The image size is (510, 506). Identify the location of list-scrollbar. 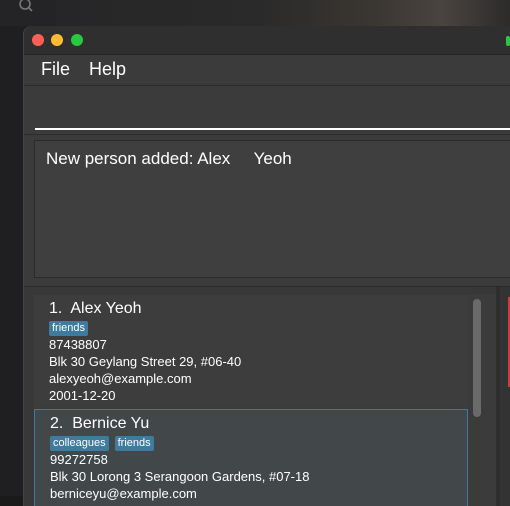
(477, 400).